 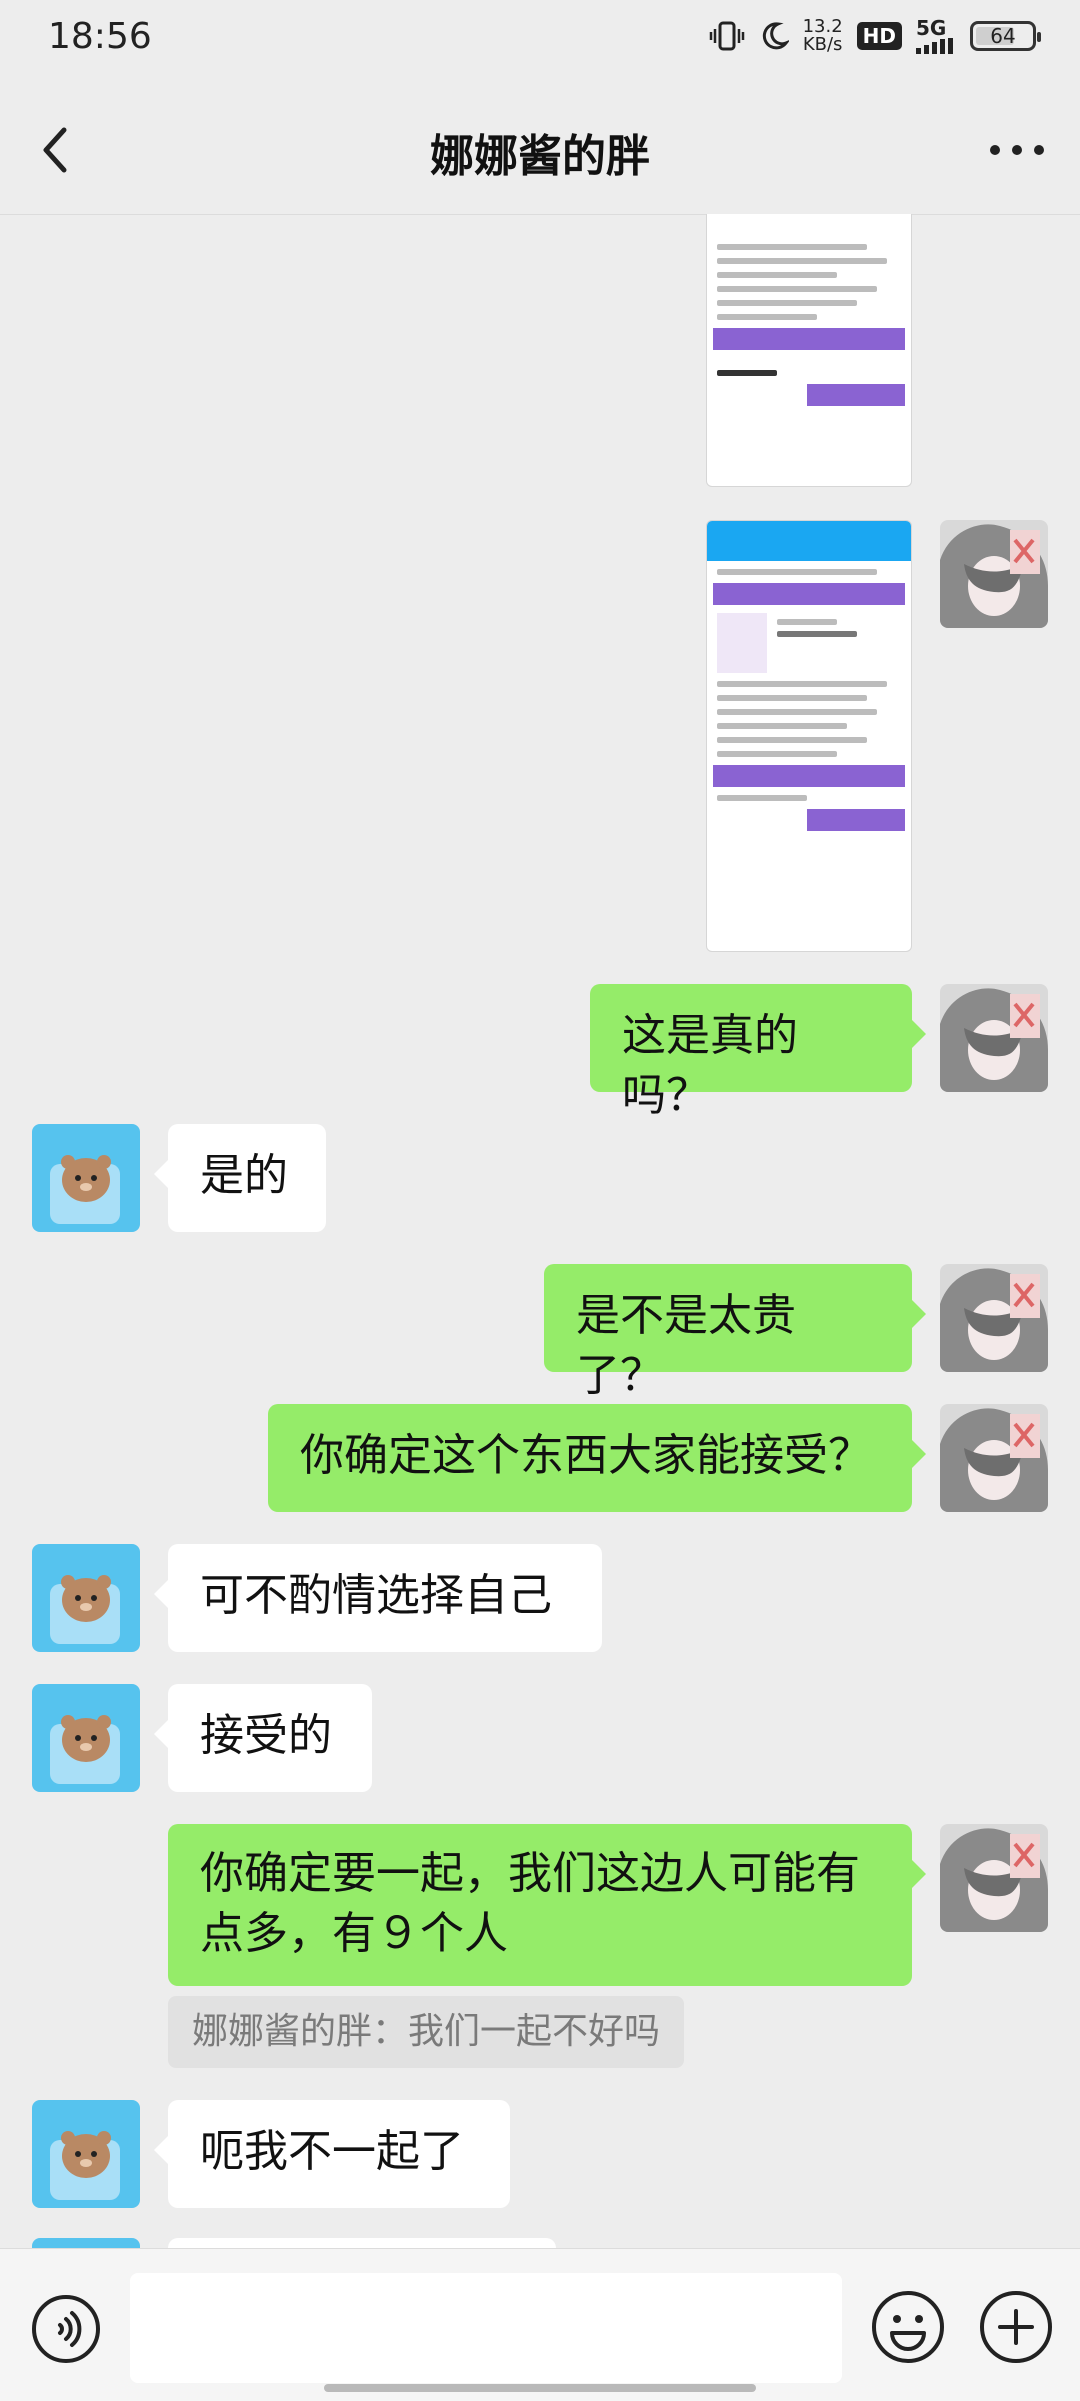 I want to click on voice-icon, so click(x=66, y=2329).